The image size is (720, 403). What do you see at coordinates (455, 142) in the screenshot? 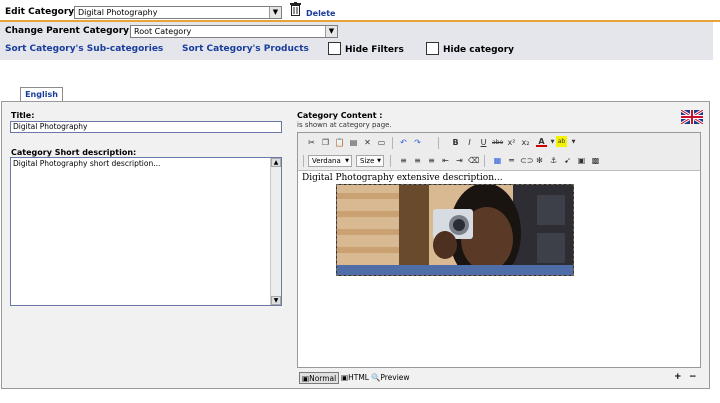
I see `bold-icon: B` at bounding box center [455, 142].